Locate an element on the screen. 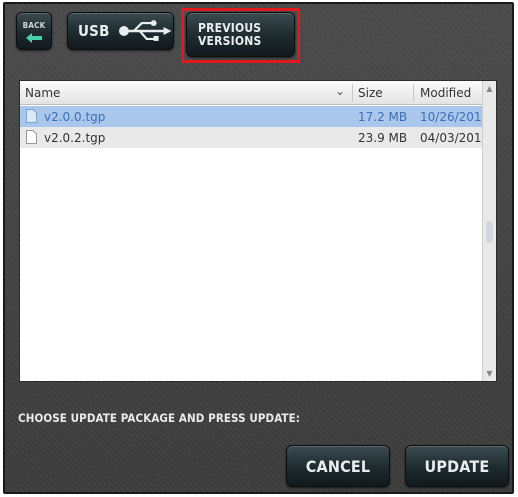 The image size is (518, 497). file-name: v2.0.0.tgp is located at coordinates (75, 117).